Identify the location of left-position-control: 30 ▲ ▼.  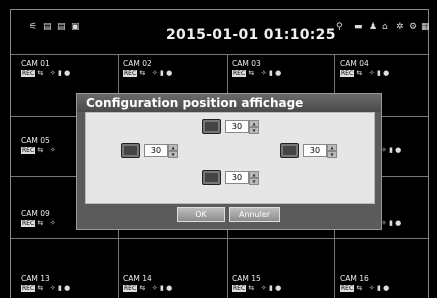
(149, 150).